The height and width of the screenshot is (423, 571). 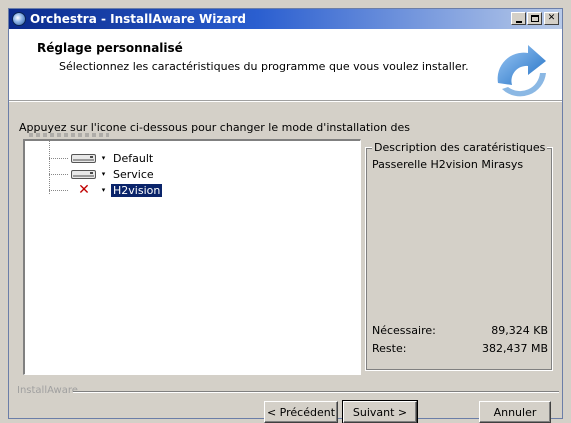 I want to click on feature-label: H2vision, so click(x=137, y=190).